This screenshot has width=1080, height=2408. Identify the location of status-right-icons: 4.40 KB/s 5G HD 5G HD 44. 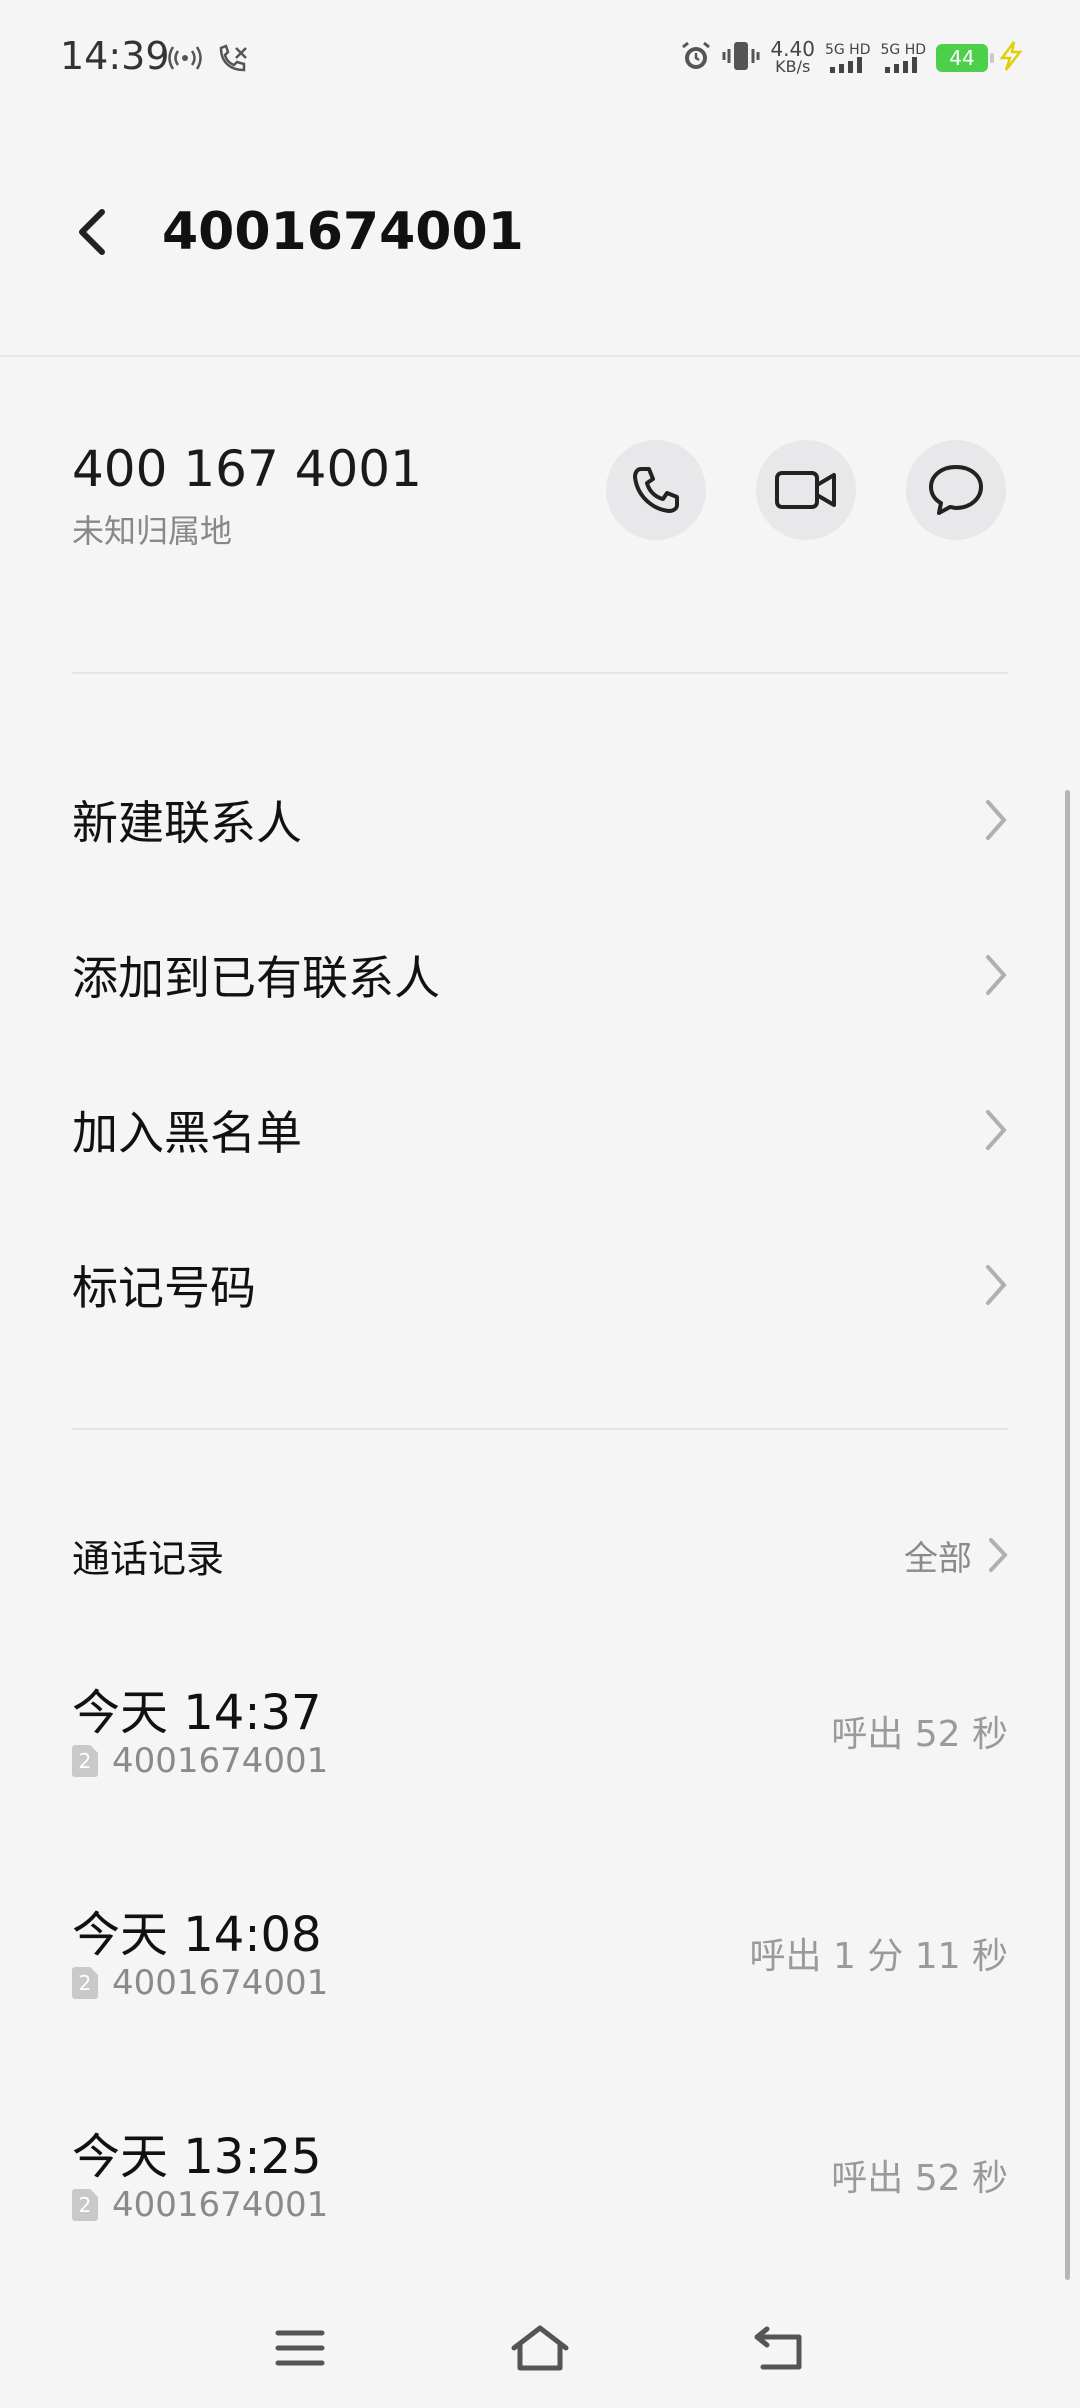
(852, 56).